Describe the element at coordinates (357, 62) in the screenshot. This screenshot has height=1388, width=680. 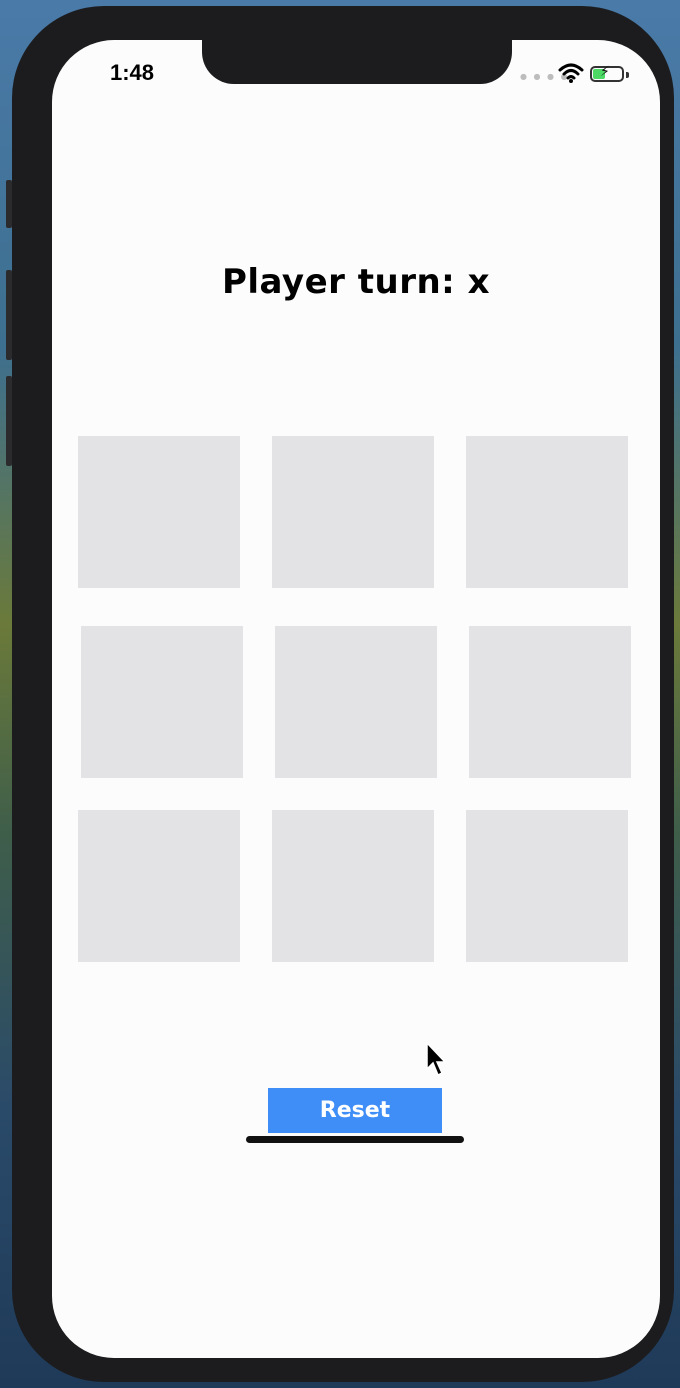
I see `notch` at that location.